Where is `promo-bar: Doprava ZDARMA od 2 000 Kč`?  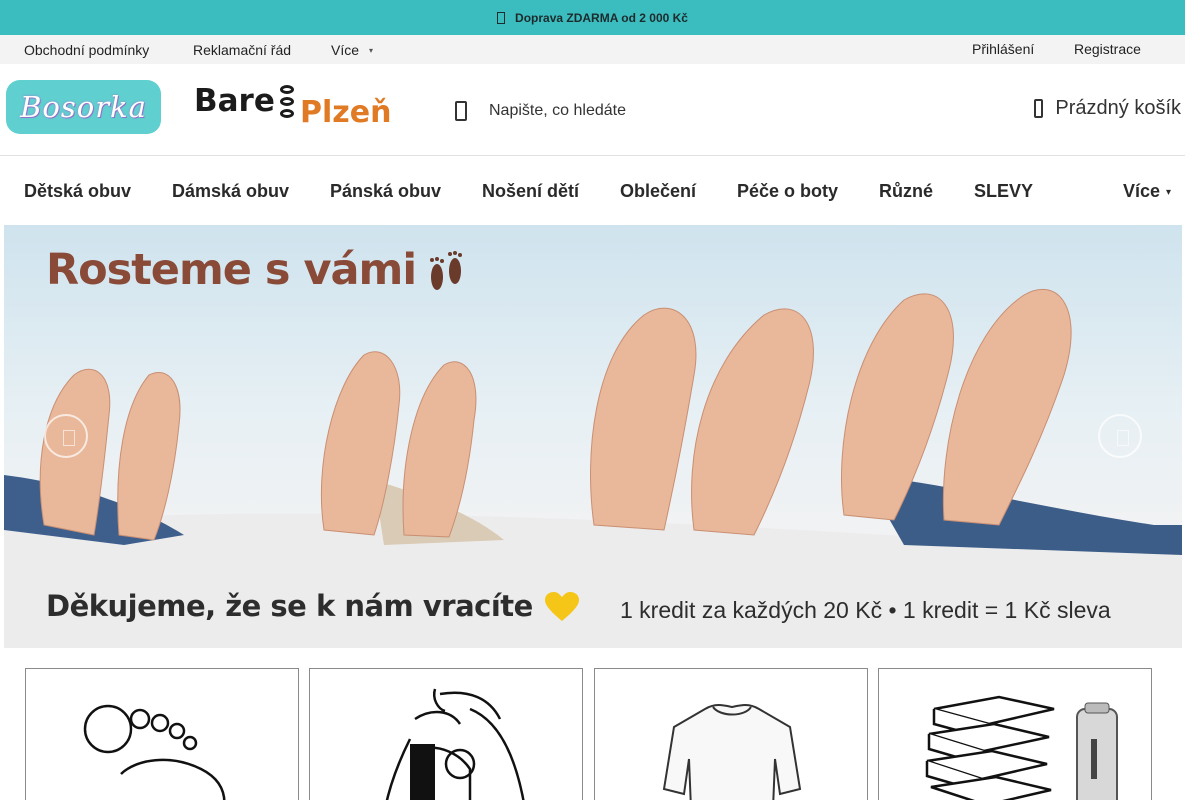 promo-bar: Doprava ZDARMA od 2 000 Kč is located at coordinates (592, 17).